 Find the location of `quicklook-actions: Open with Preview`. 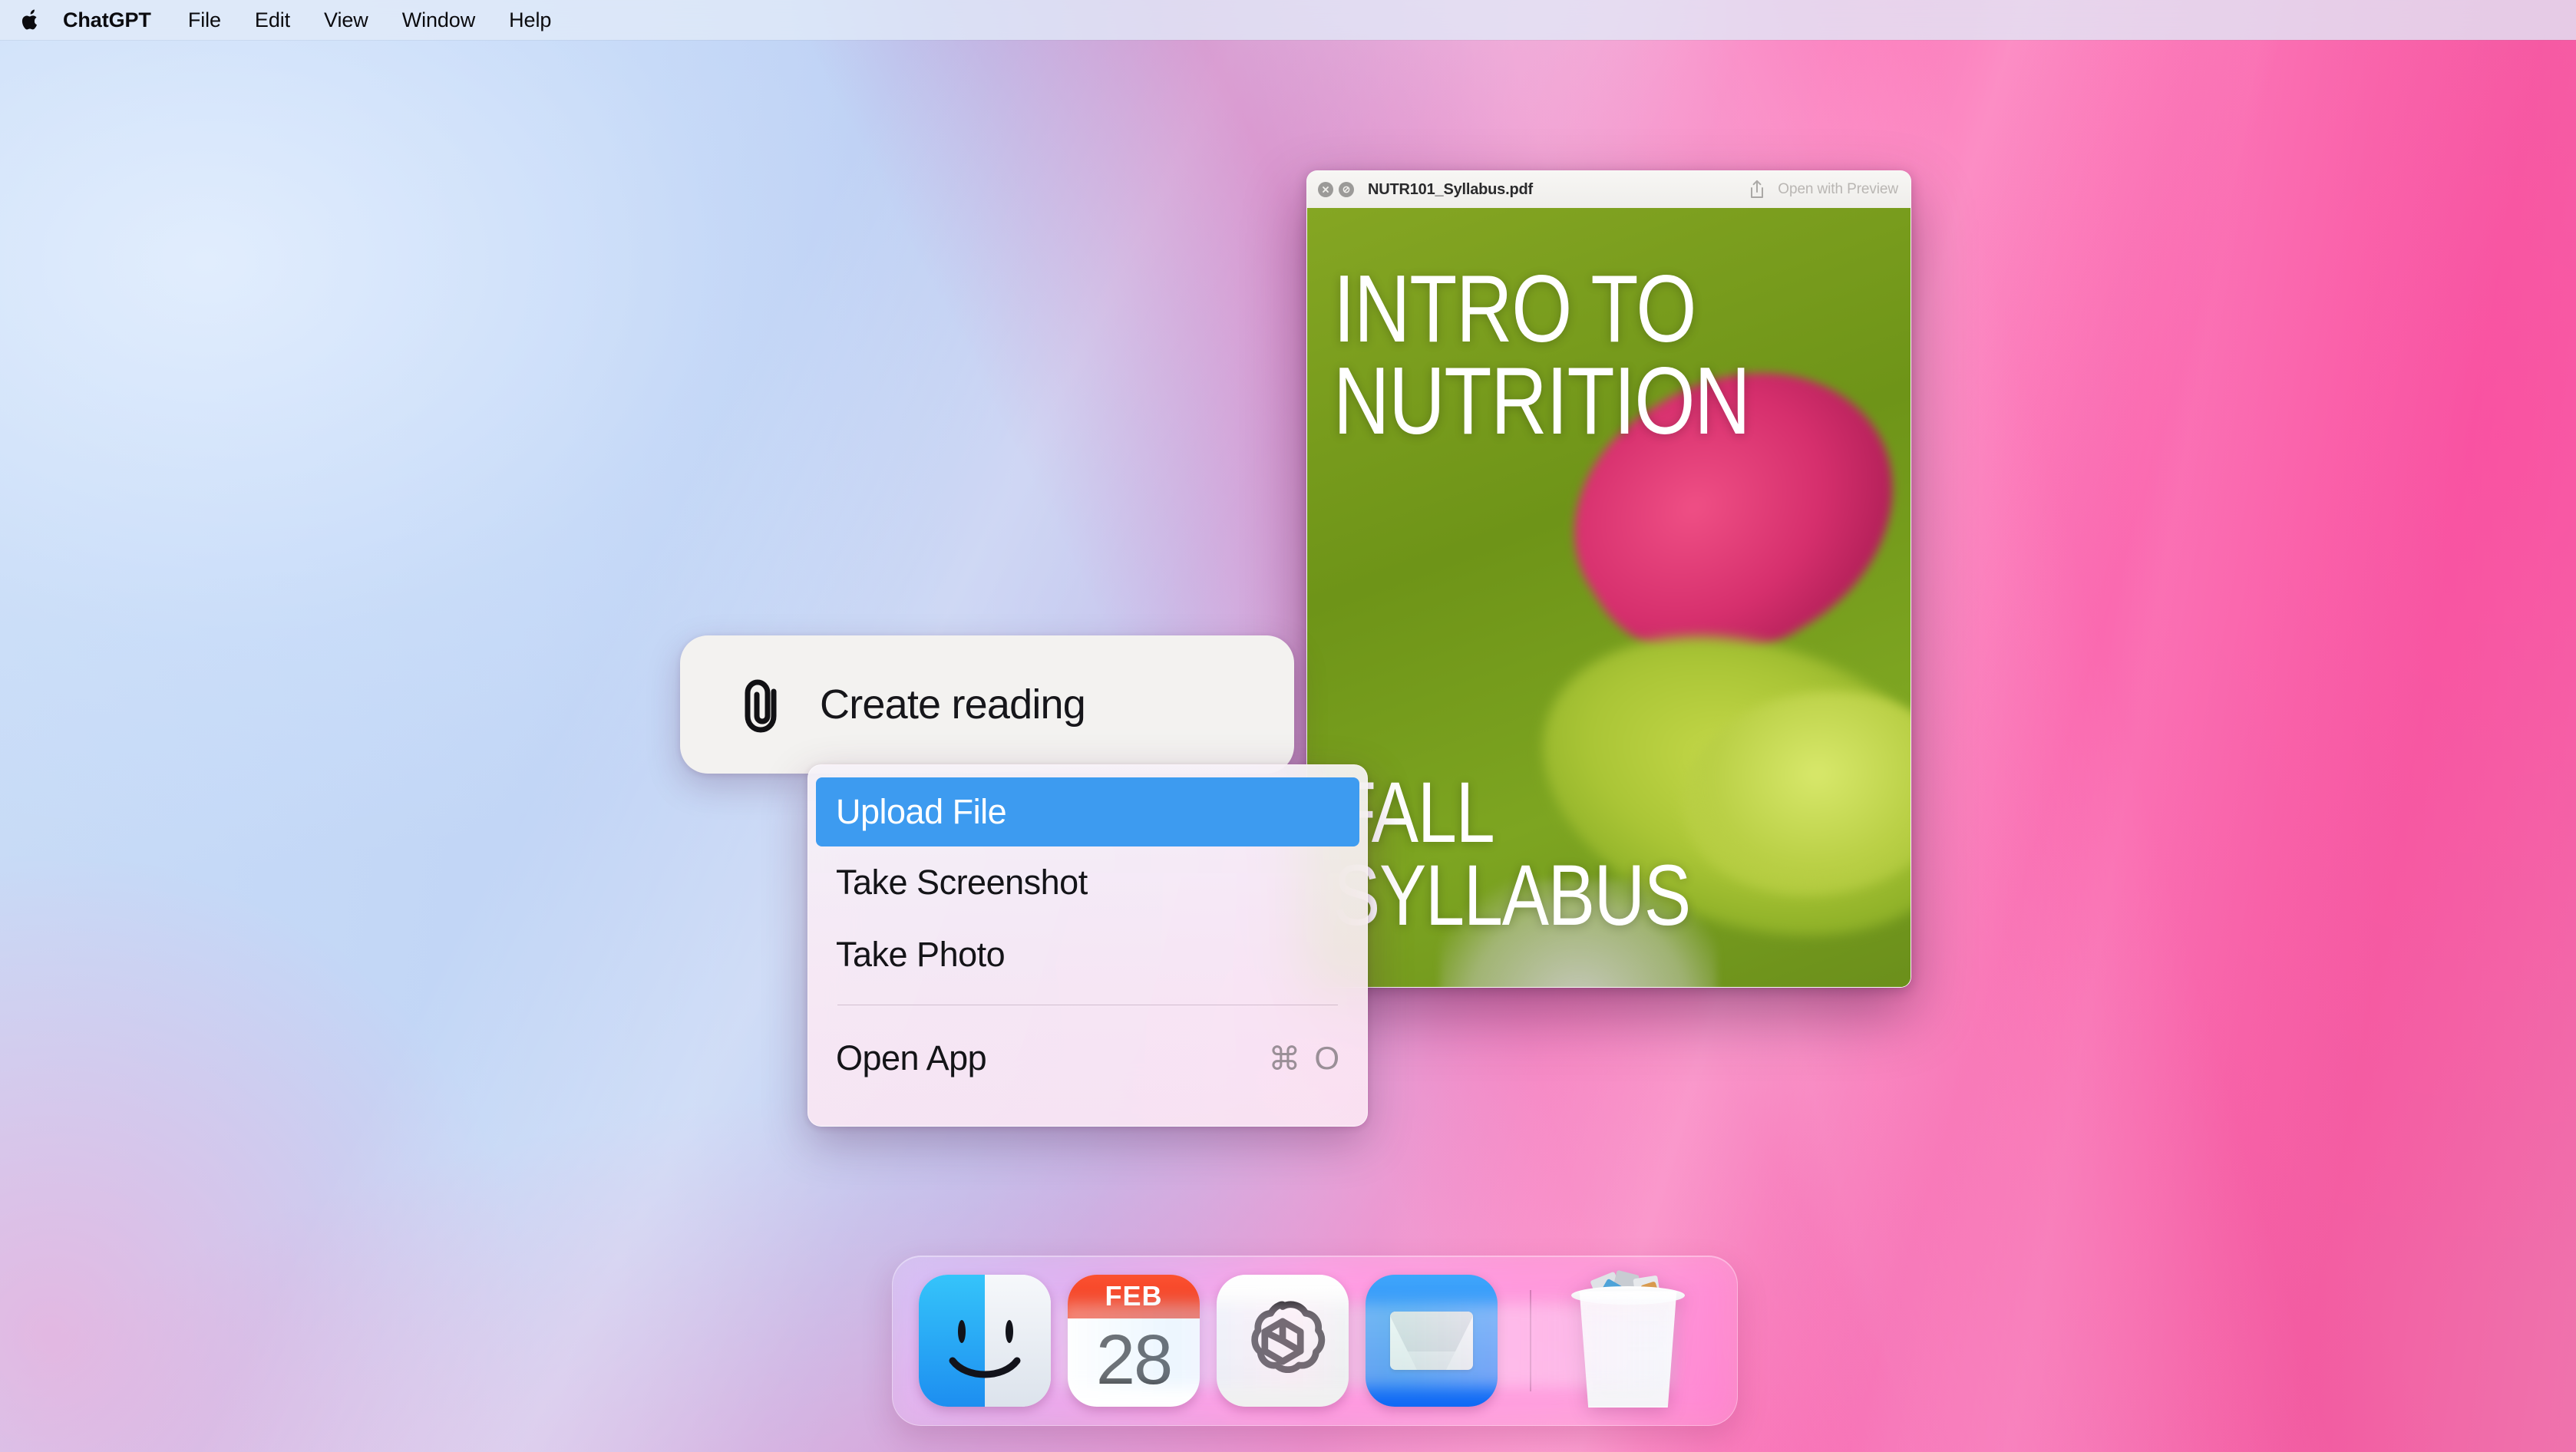

quicklook-actions: Open with Preview is located at coordinates (1823, 190).